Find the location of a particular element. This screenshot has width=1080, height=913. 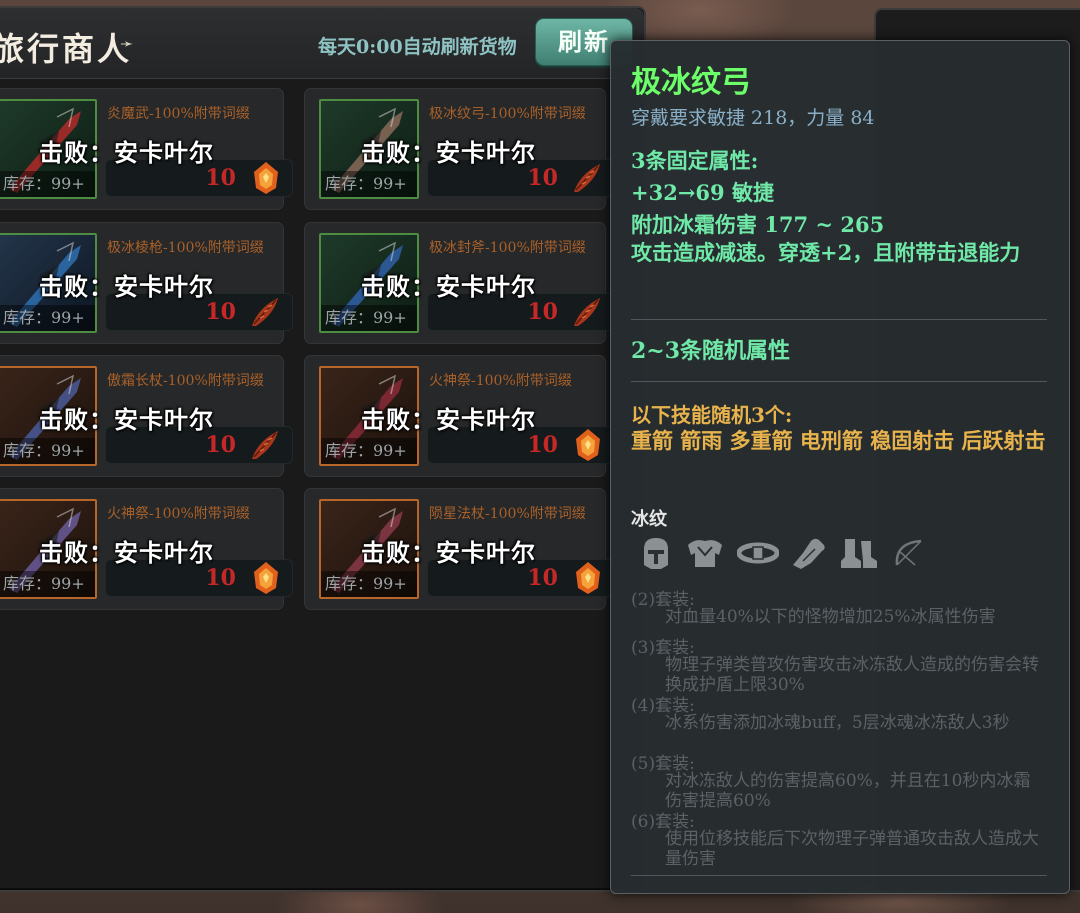

glove-icon is located at coordinates (809, 553).